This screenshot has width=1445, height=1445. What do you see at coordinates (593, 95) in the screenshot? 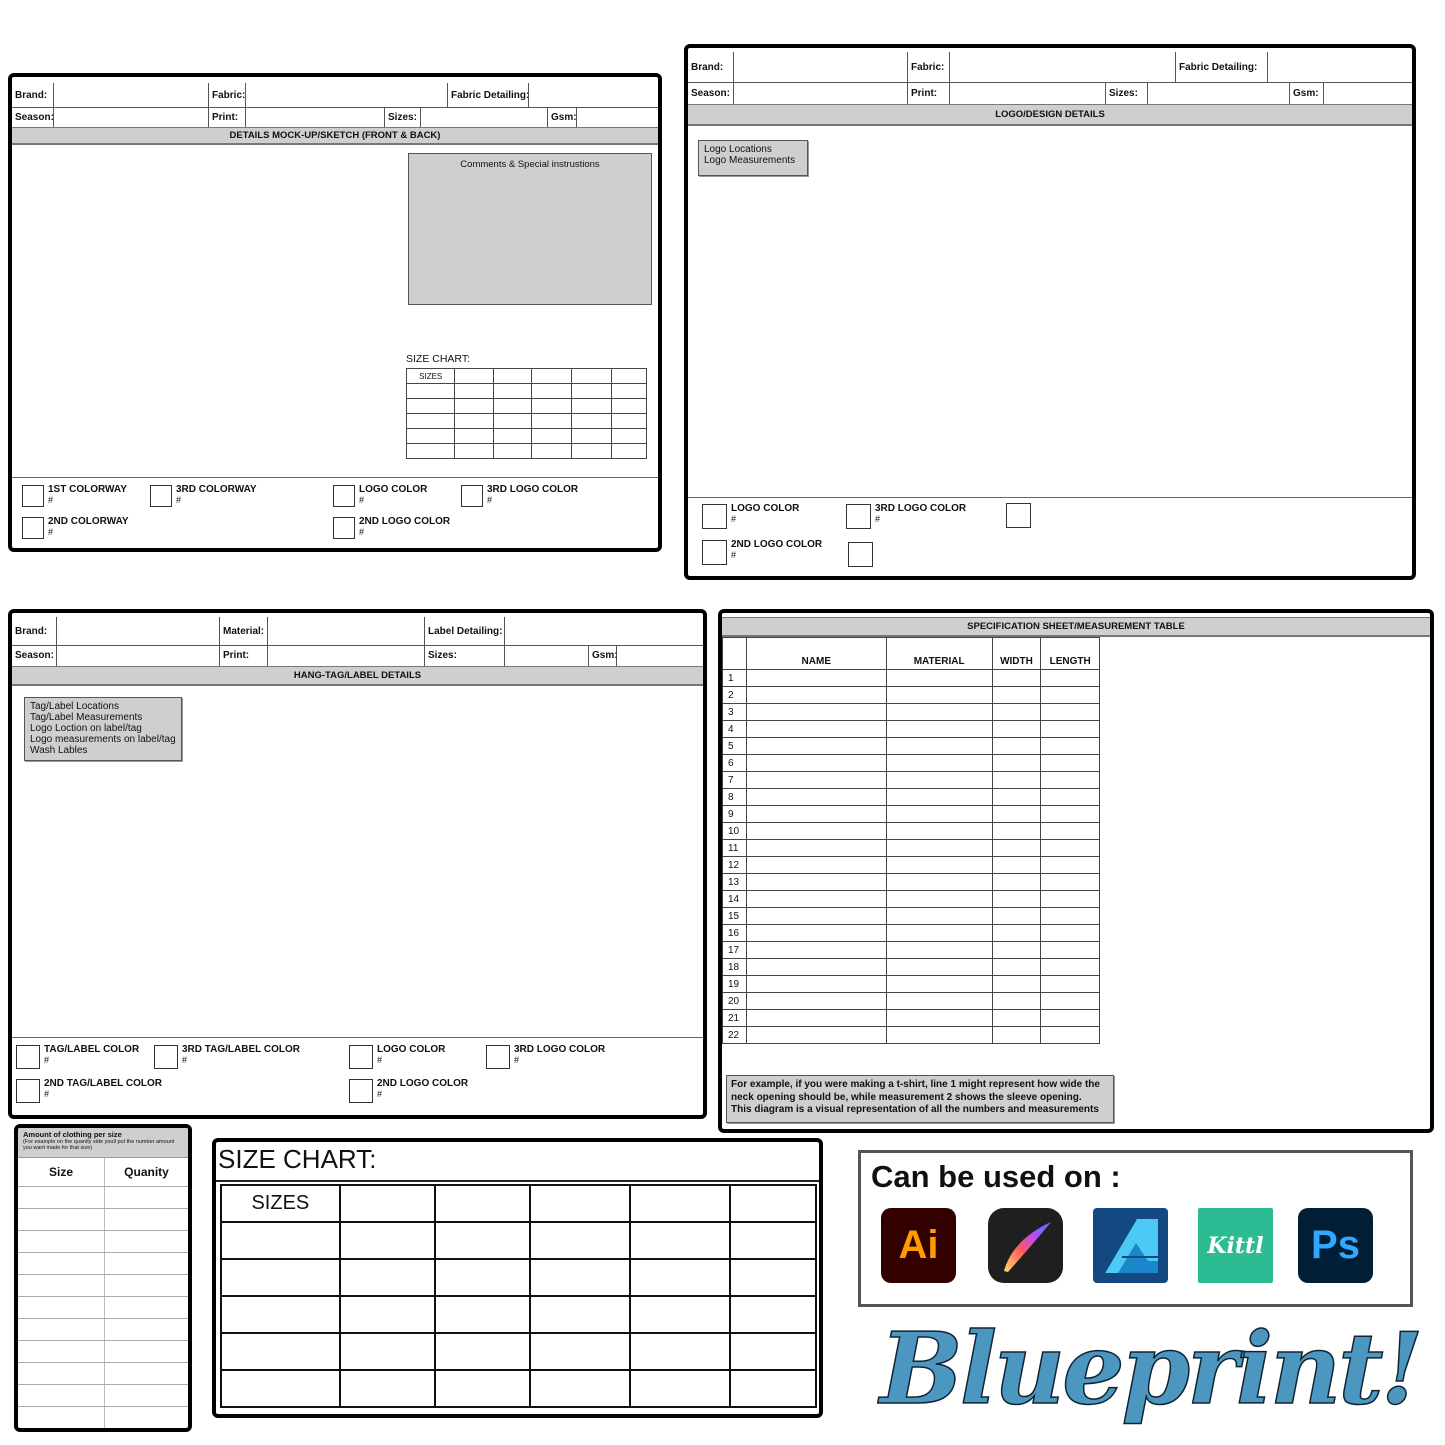
I see `fabric-detailing-field` at bounding box center [593, 95].